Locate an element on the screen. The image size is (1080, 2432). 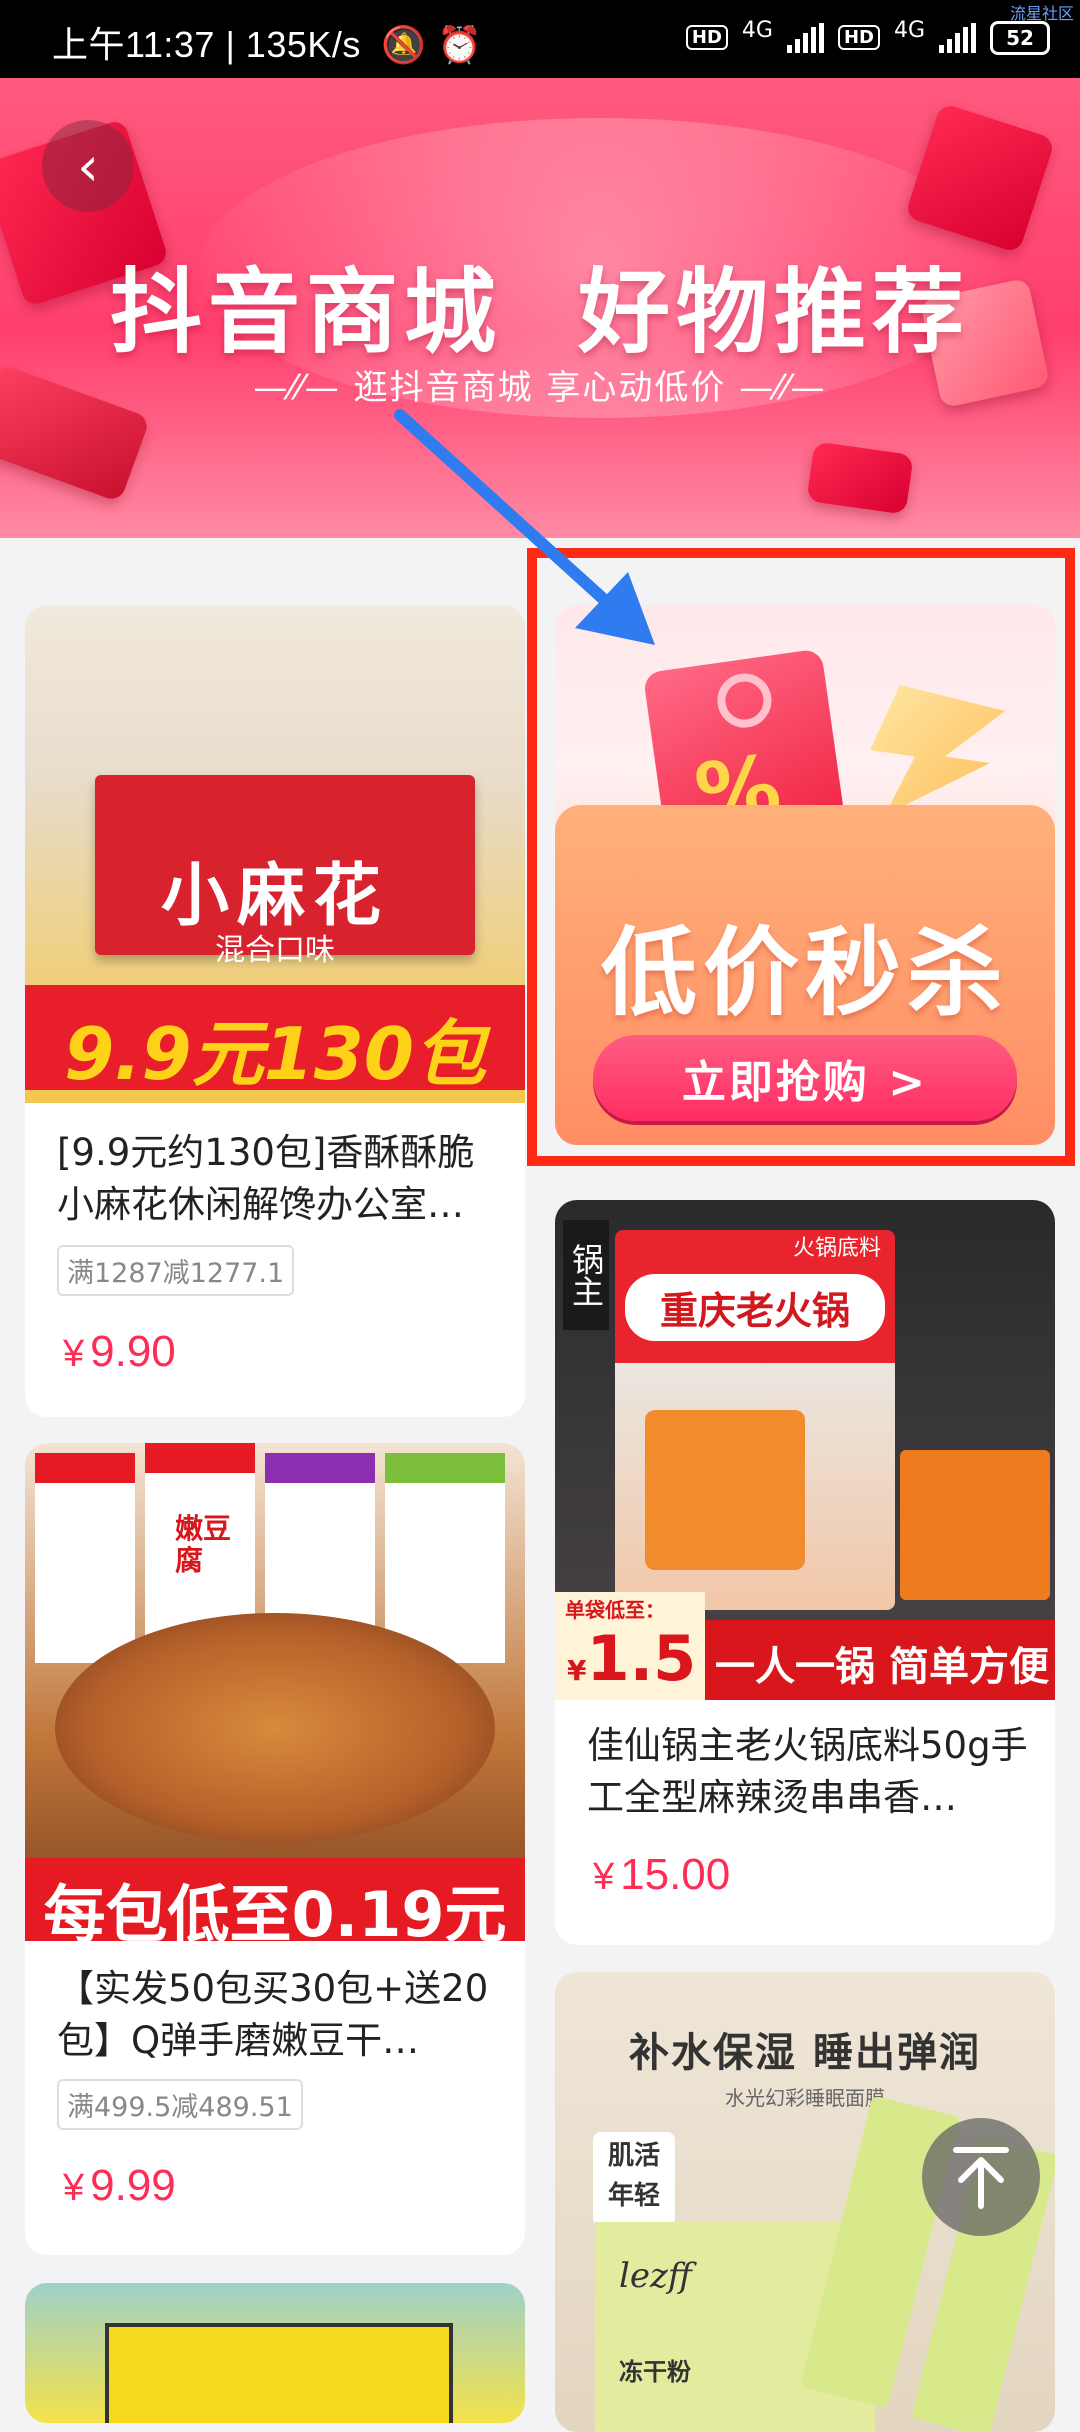
scroll-to-top-button is located at coordinates (981, 2177).